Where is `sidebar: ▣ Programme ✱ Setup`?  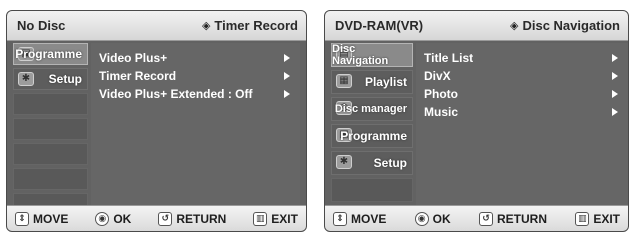
sidebar: ▣ Programme ✱ Setup is located at coordinates (50, 129).